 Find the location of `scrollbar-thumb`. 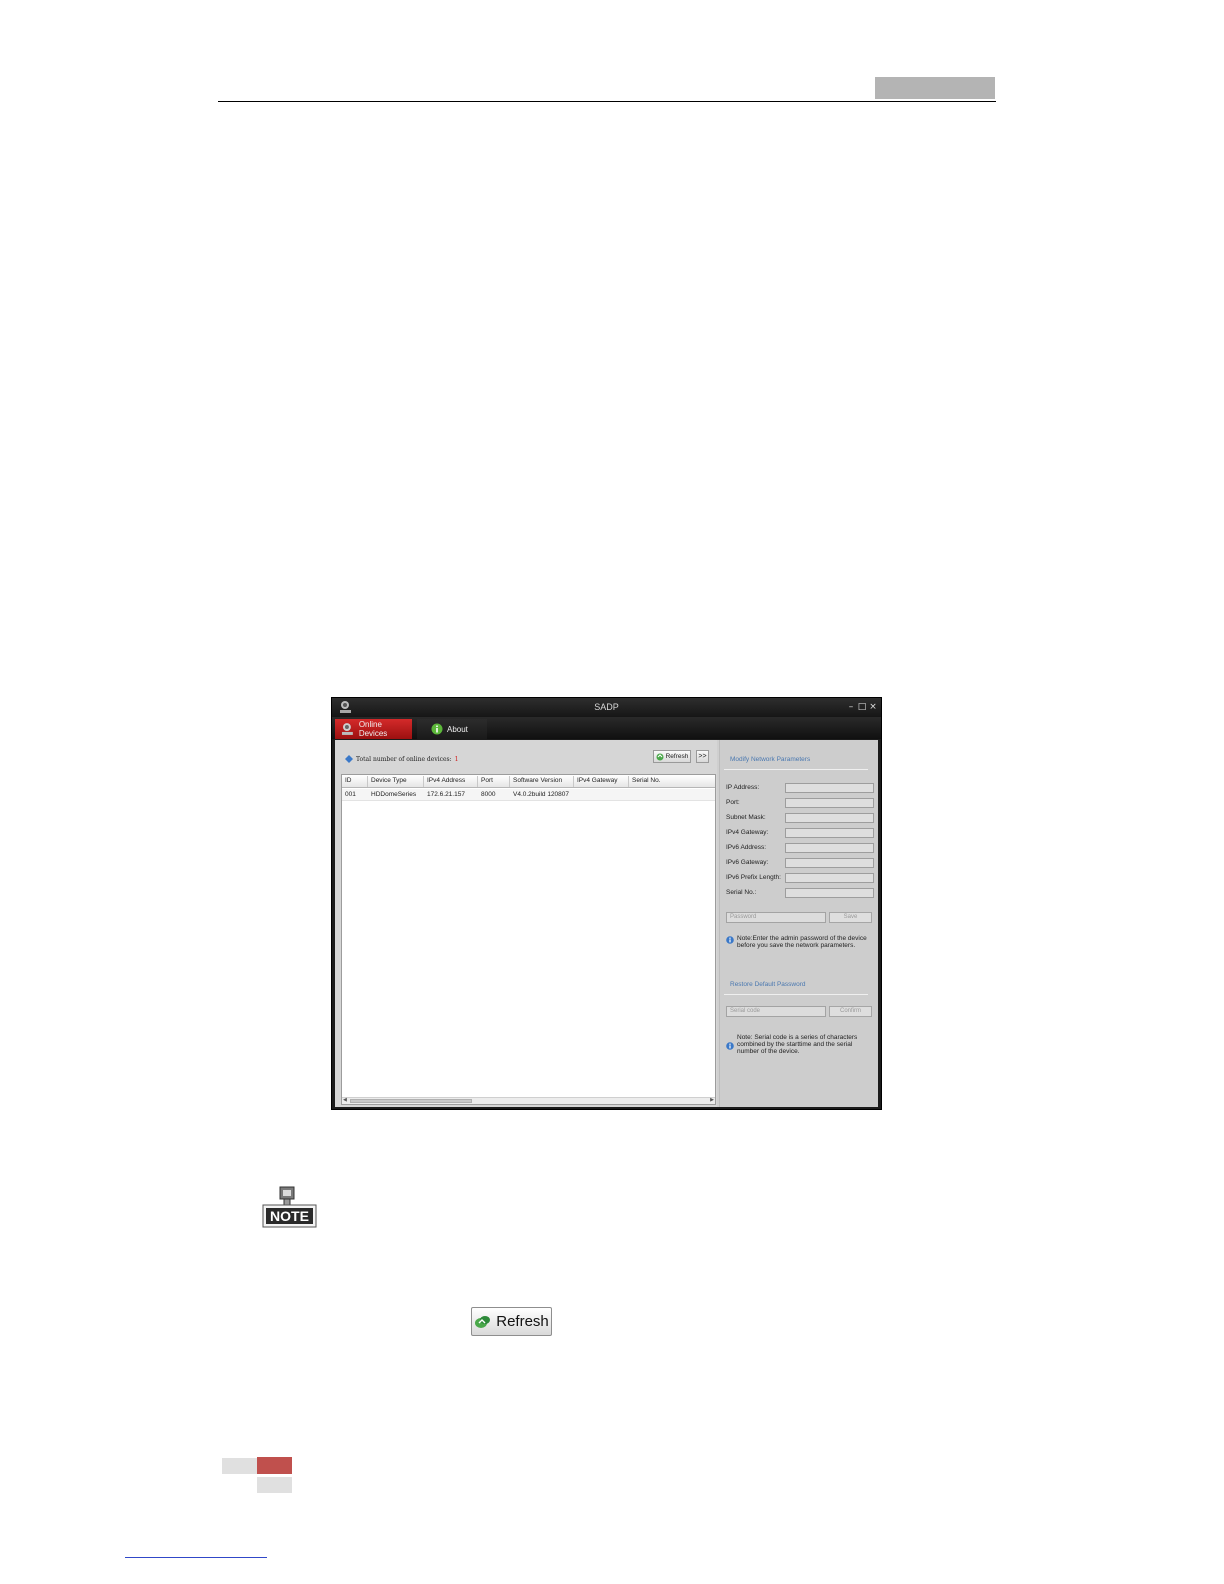

scrollbar-thumb is located at coordinates (411, 1101).